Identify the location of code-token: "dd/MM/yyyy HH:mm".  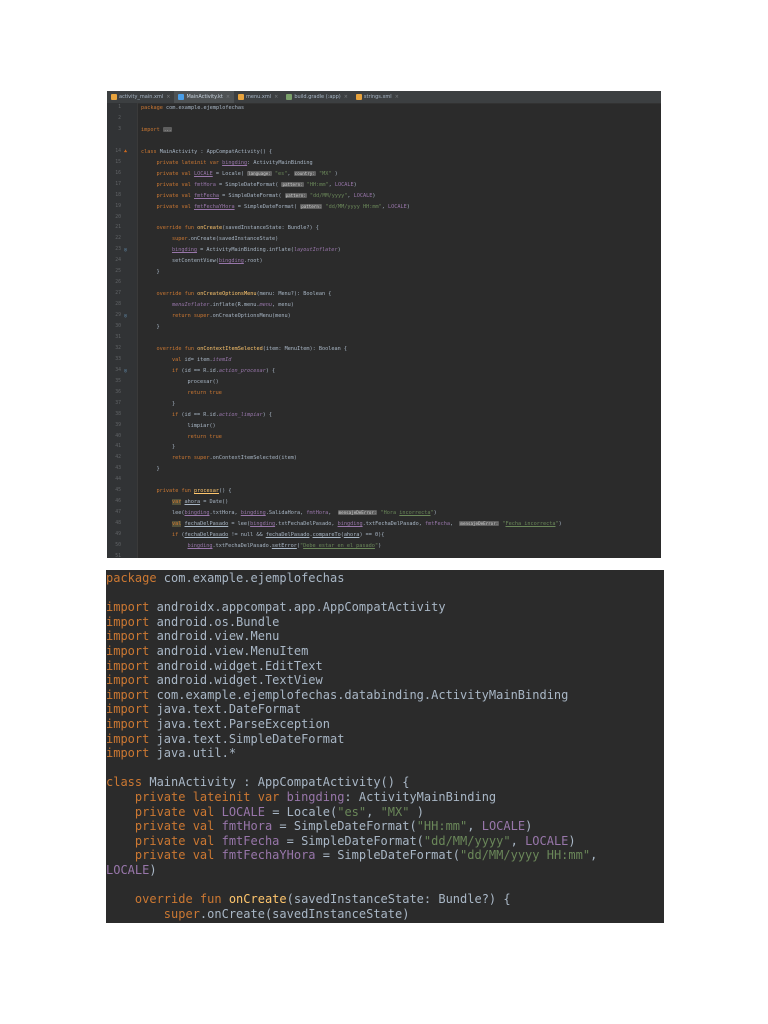
(352, 206).